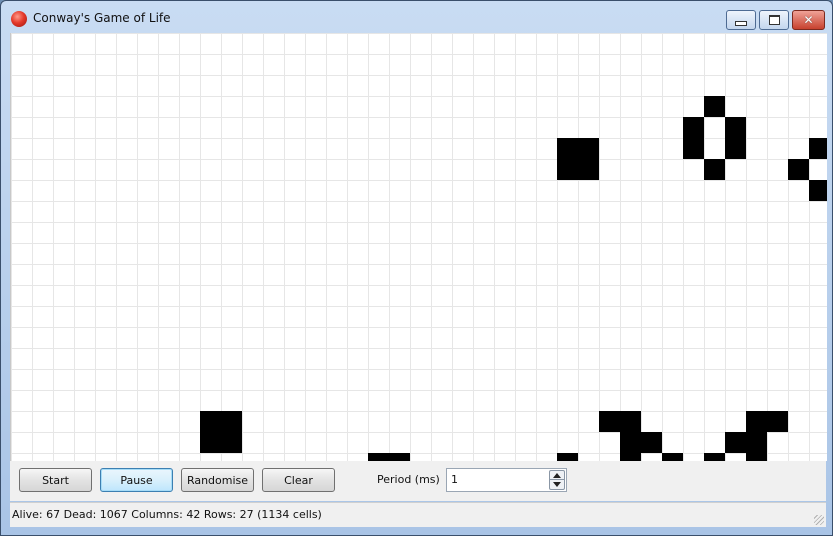 The height and width of the screenshot is (536, 833). I want to click on close-icon: ✕, so click(808, 20).